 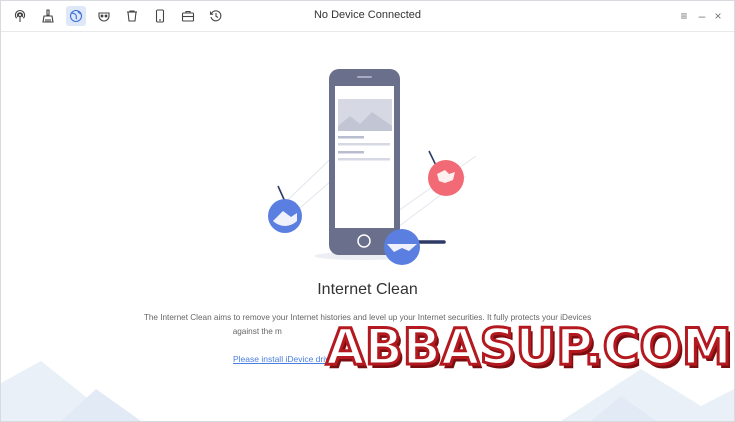 What do you see at coordinates (718, 16) in the screenshot?
I see `close-button: ×` at bounding box center [718, 16].